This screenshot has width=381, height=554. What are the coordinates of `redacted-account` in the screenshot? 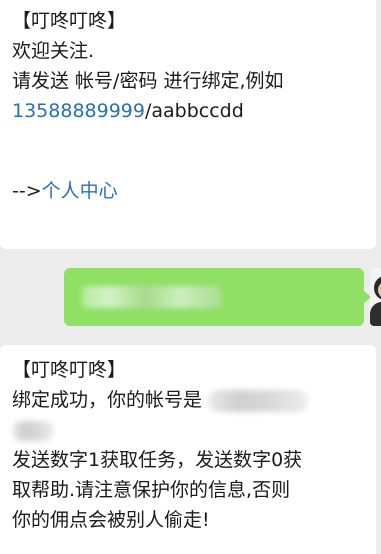 It's located at (258, 400).